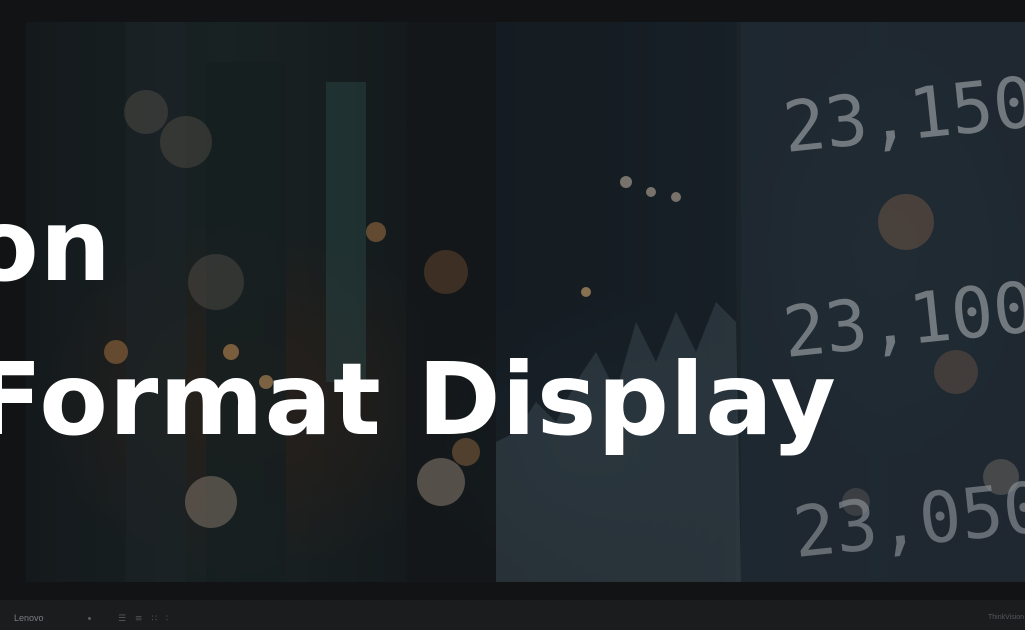  What do you see at coordinates (145, 619) in the screenshot?
I see `control-icons: ☰ ≡ ∷ ∶` at bounding box center [145, 619].